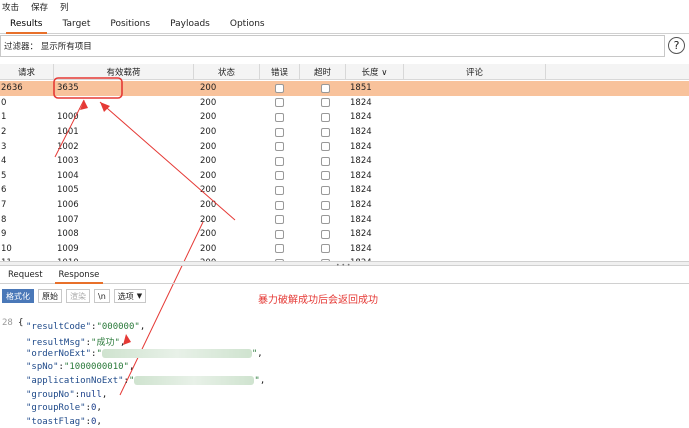 The height and width of the screenshot is (428, 689). I want to click on tab-request: Request, so click(25, 275).